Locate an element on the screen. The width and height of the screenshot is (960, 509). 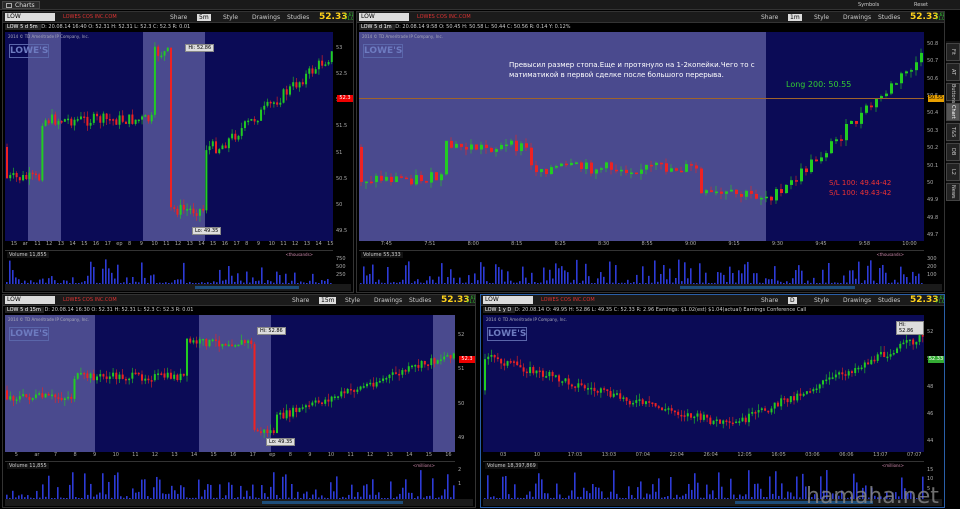
side-tab-chart: Chart is located at coordinates (953, 112).